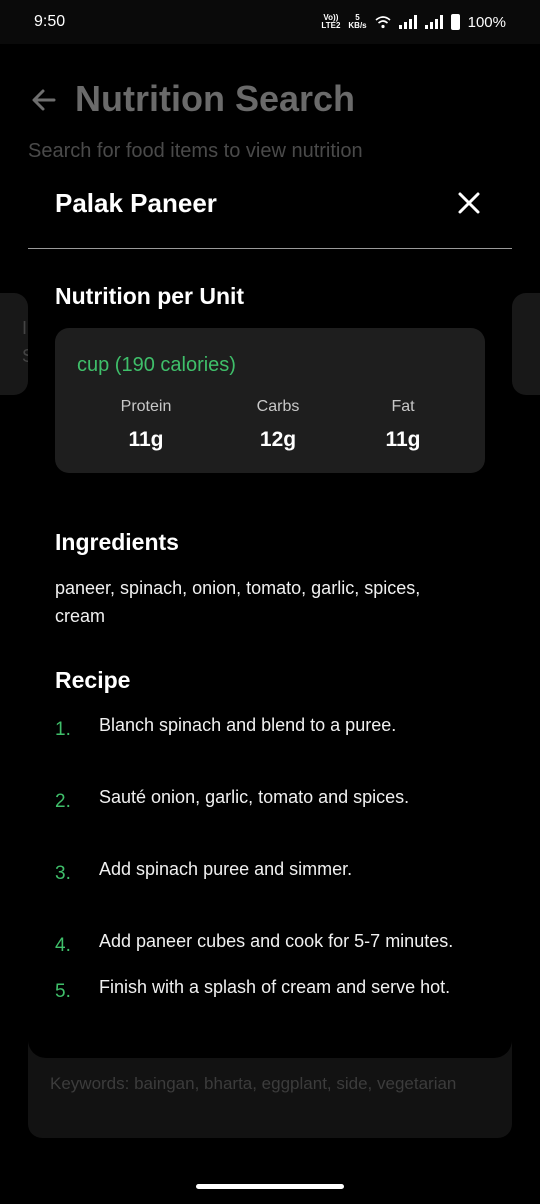 The height and width of the screenshot is (1204, 540). I want to click on unit-label: cup (190 calories), so click(156, 365).